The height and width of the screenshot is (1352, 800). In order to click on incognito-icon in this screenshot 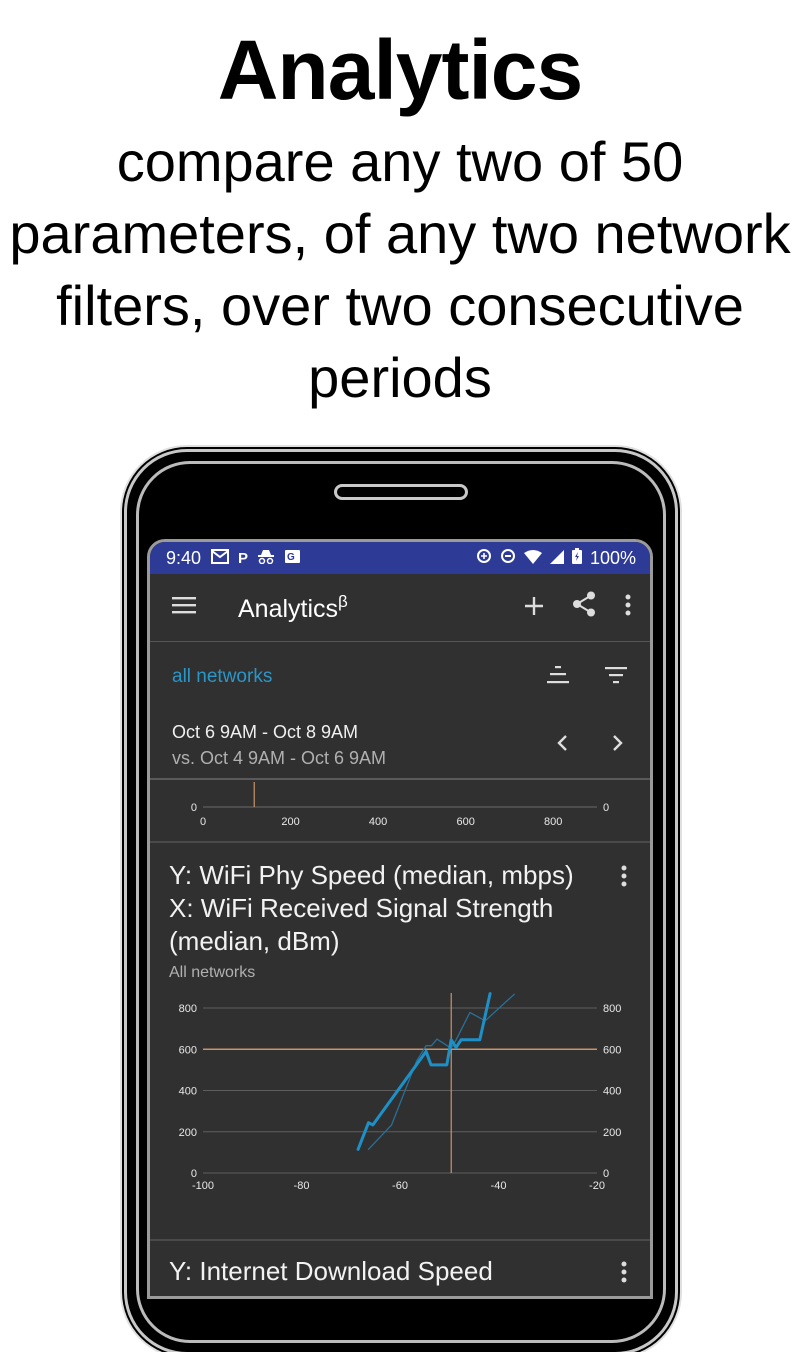, I will do `click(266, 558)`.